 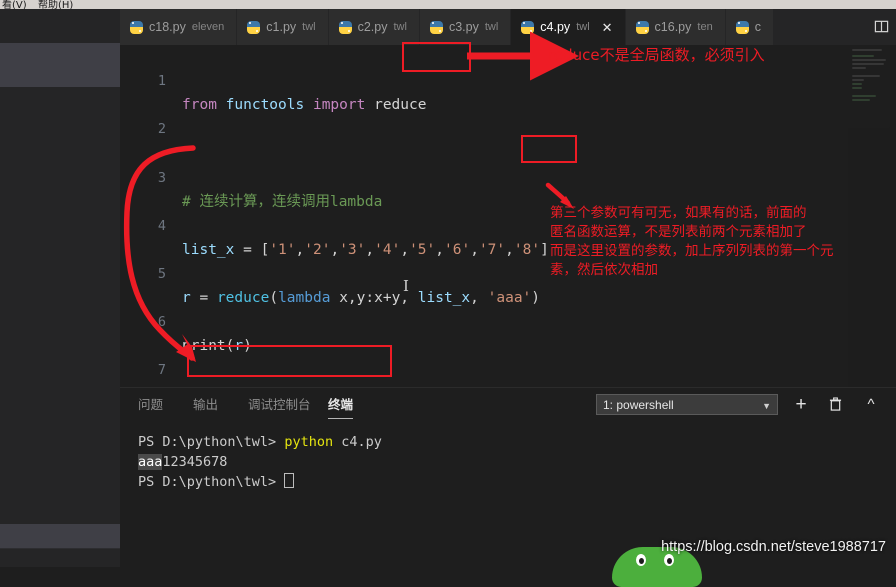 What do you see at coordinates (517, 482) in the screenshot?
I see `terminal-line: PS D:\python\twl>` at bounding box center [517, 482].